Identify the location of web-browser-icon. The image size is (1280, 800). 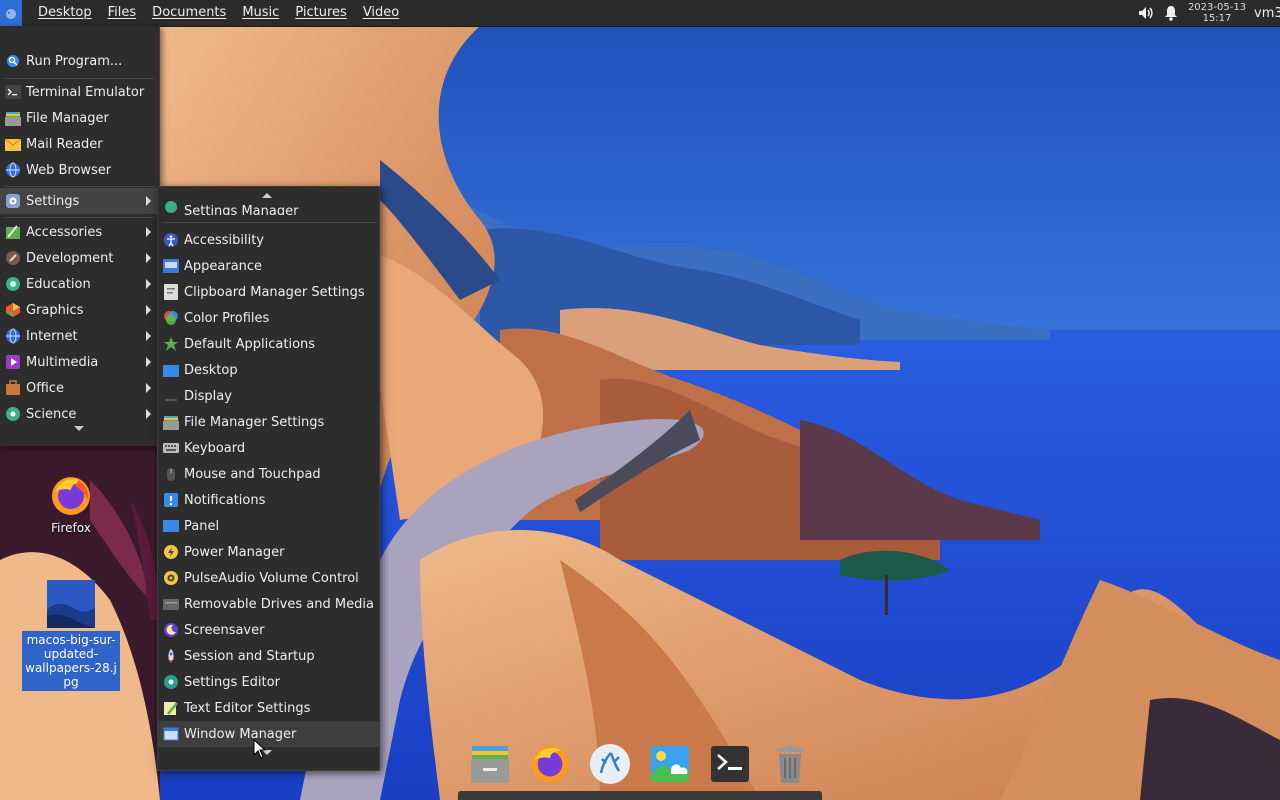
(13, 170).